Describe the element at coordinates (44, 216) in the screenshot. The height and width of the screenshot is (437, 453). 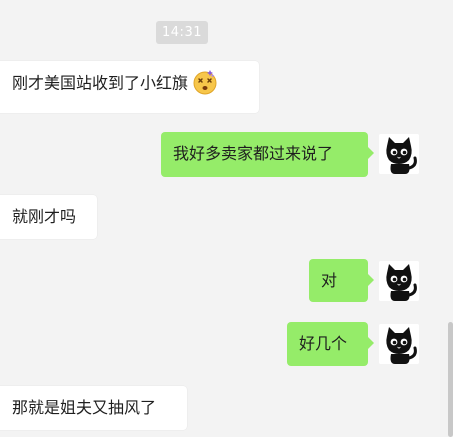
I see `message-text: 就刚才吗` at that location.